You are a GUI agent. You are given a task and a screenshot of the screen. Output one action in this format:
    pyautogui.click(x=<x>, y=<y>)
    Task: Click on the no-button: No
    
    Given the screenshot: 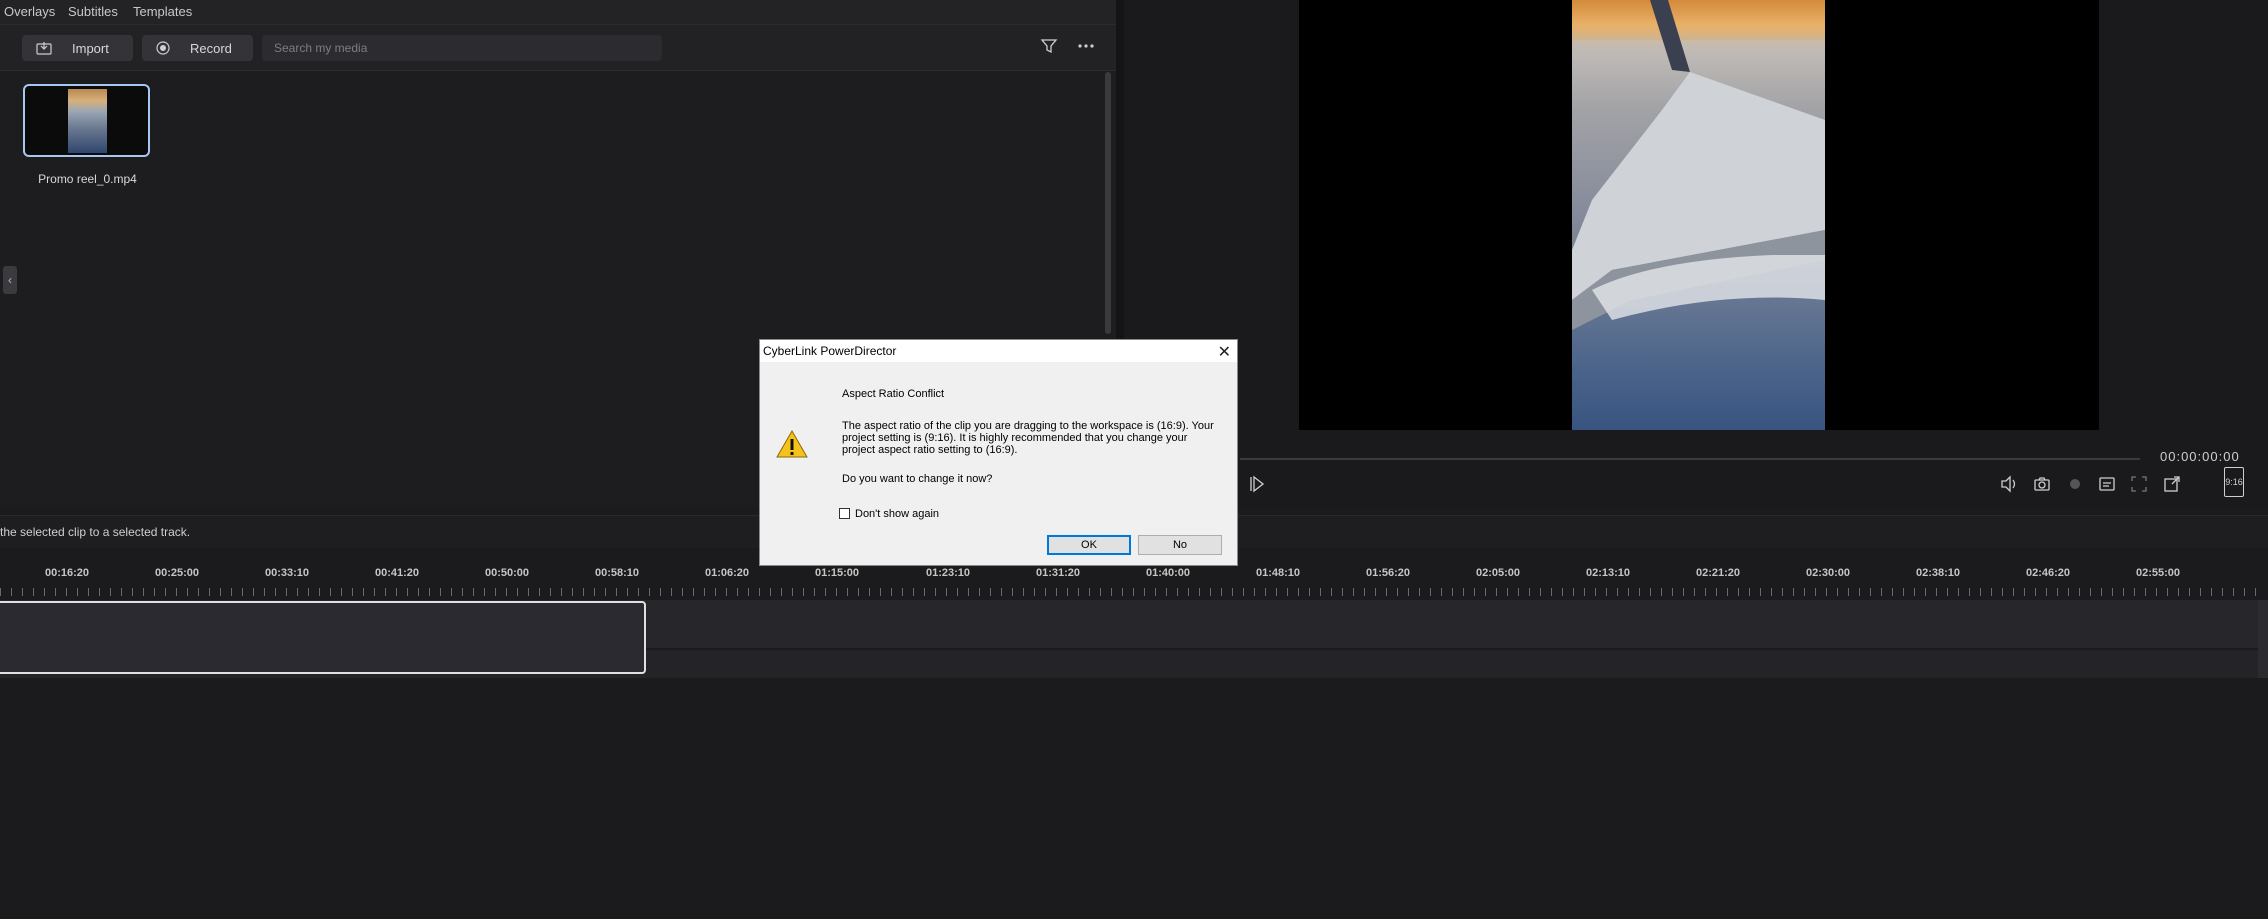 What is the action you would take?
    pyautogui.click(x=1180, y=545)
    